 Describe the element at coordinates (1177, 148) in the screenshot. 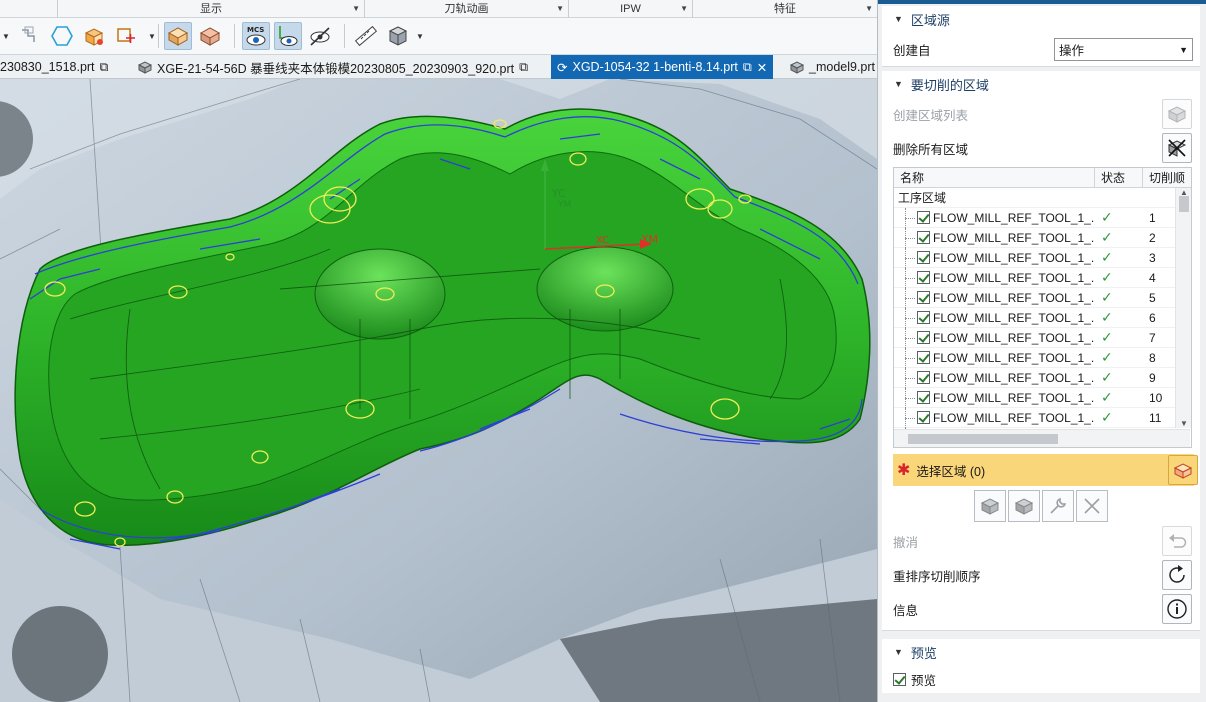

I see `delete-all-regions-button` at that location.